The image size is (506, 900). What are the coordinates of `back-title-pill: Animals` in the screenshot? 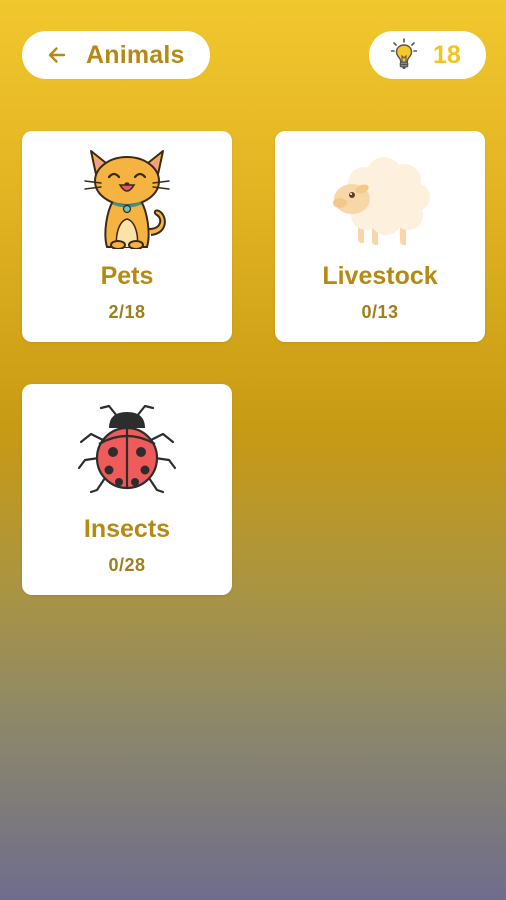 It's located at (116, 55).